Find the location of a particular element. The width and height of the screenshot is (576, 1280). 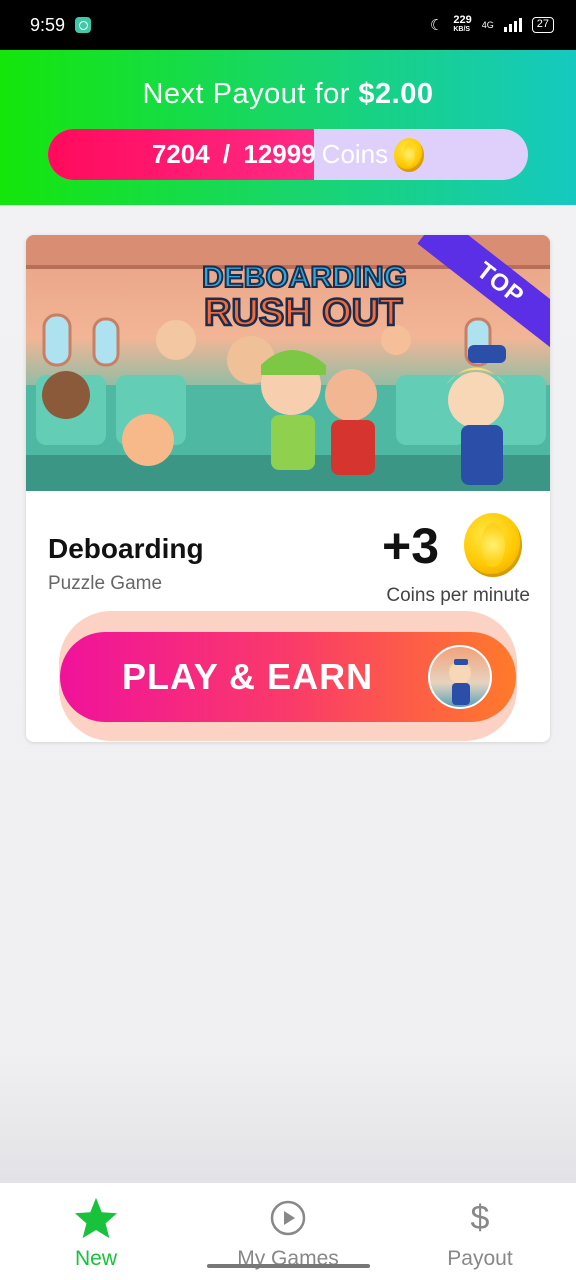

network-speed: 229 KB/S is located at coordinates (462, 24).